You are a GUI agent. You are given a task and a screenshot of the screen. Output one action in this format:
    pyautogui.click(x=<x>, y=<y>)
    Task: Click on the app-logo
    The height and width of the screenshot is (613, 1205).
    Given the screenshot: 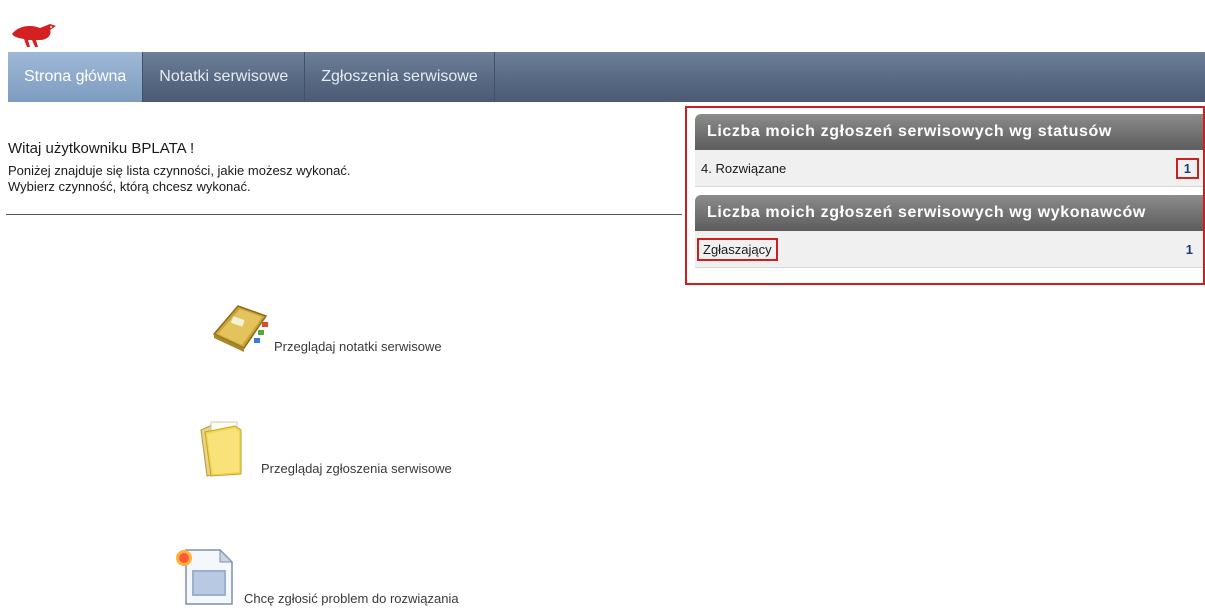 What is the action you would take?
    pyautogui.click(x=35, y=35)
    